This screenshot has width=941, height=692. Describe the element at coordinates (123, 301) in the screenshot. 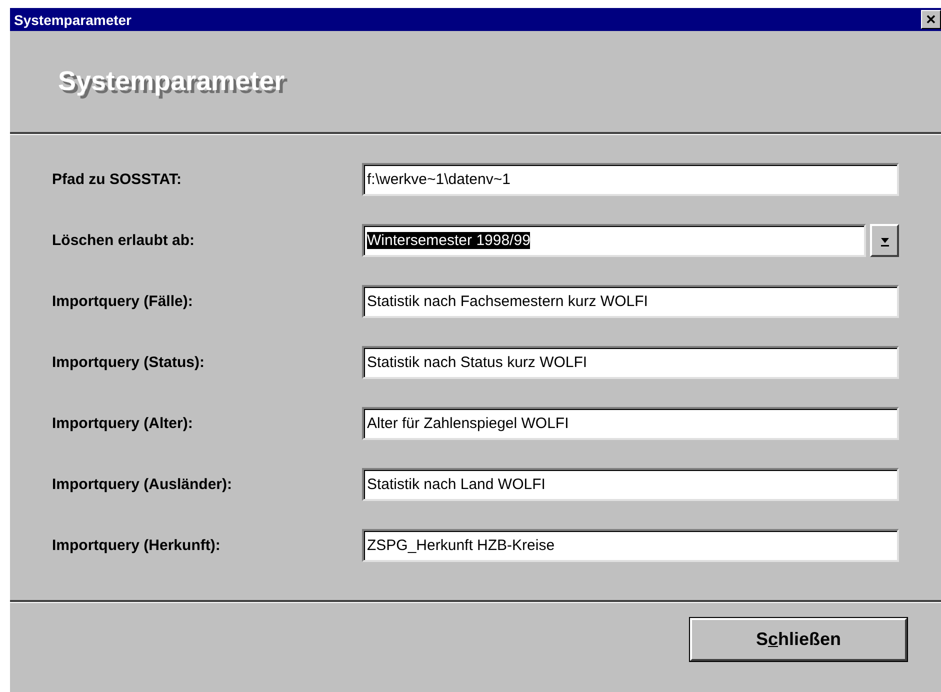

I see `field-label: Importquery (Fälle):` at that location.